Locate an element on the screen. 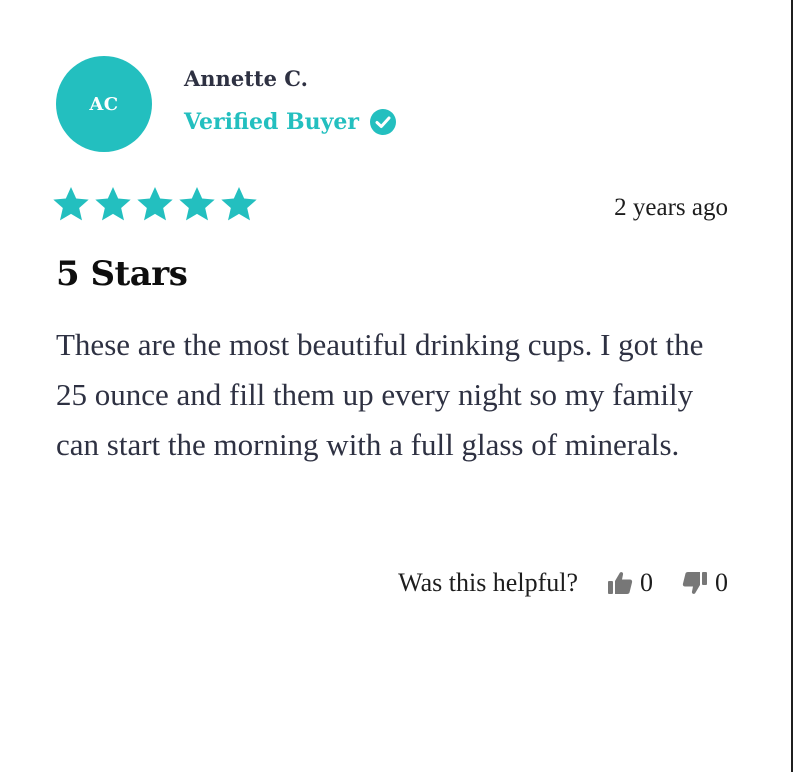 Image resolution: width=794 pixels, height=772 pixels. helpful-section: Was this helpful? 0 0 is located at coordinates (563, 583).